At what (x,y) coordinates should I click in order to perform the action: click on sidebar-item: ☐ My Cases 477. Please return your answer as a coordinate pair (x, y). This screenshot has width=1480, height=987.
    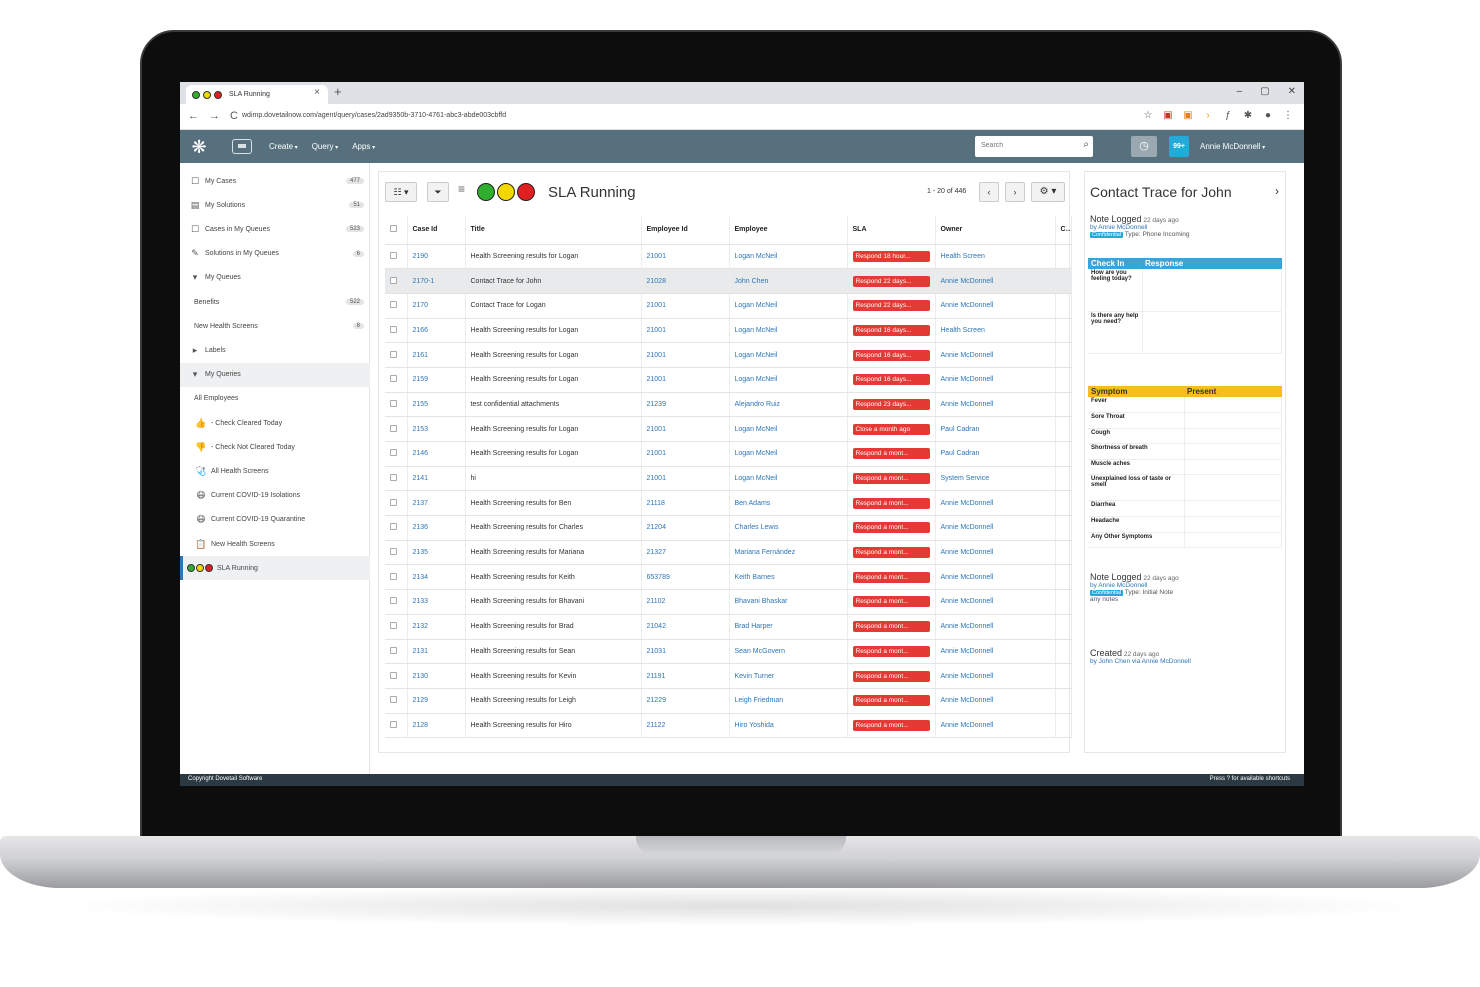
    Looking at the image, I should click on (275, 181).